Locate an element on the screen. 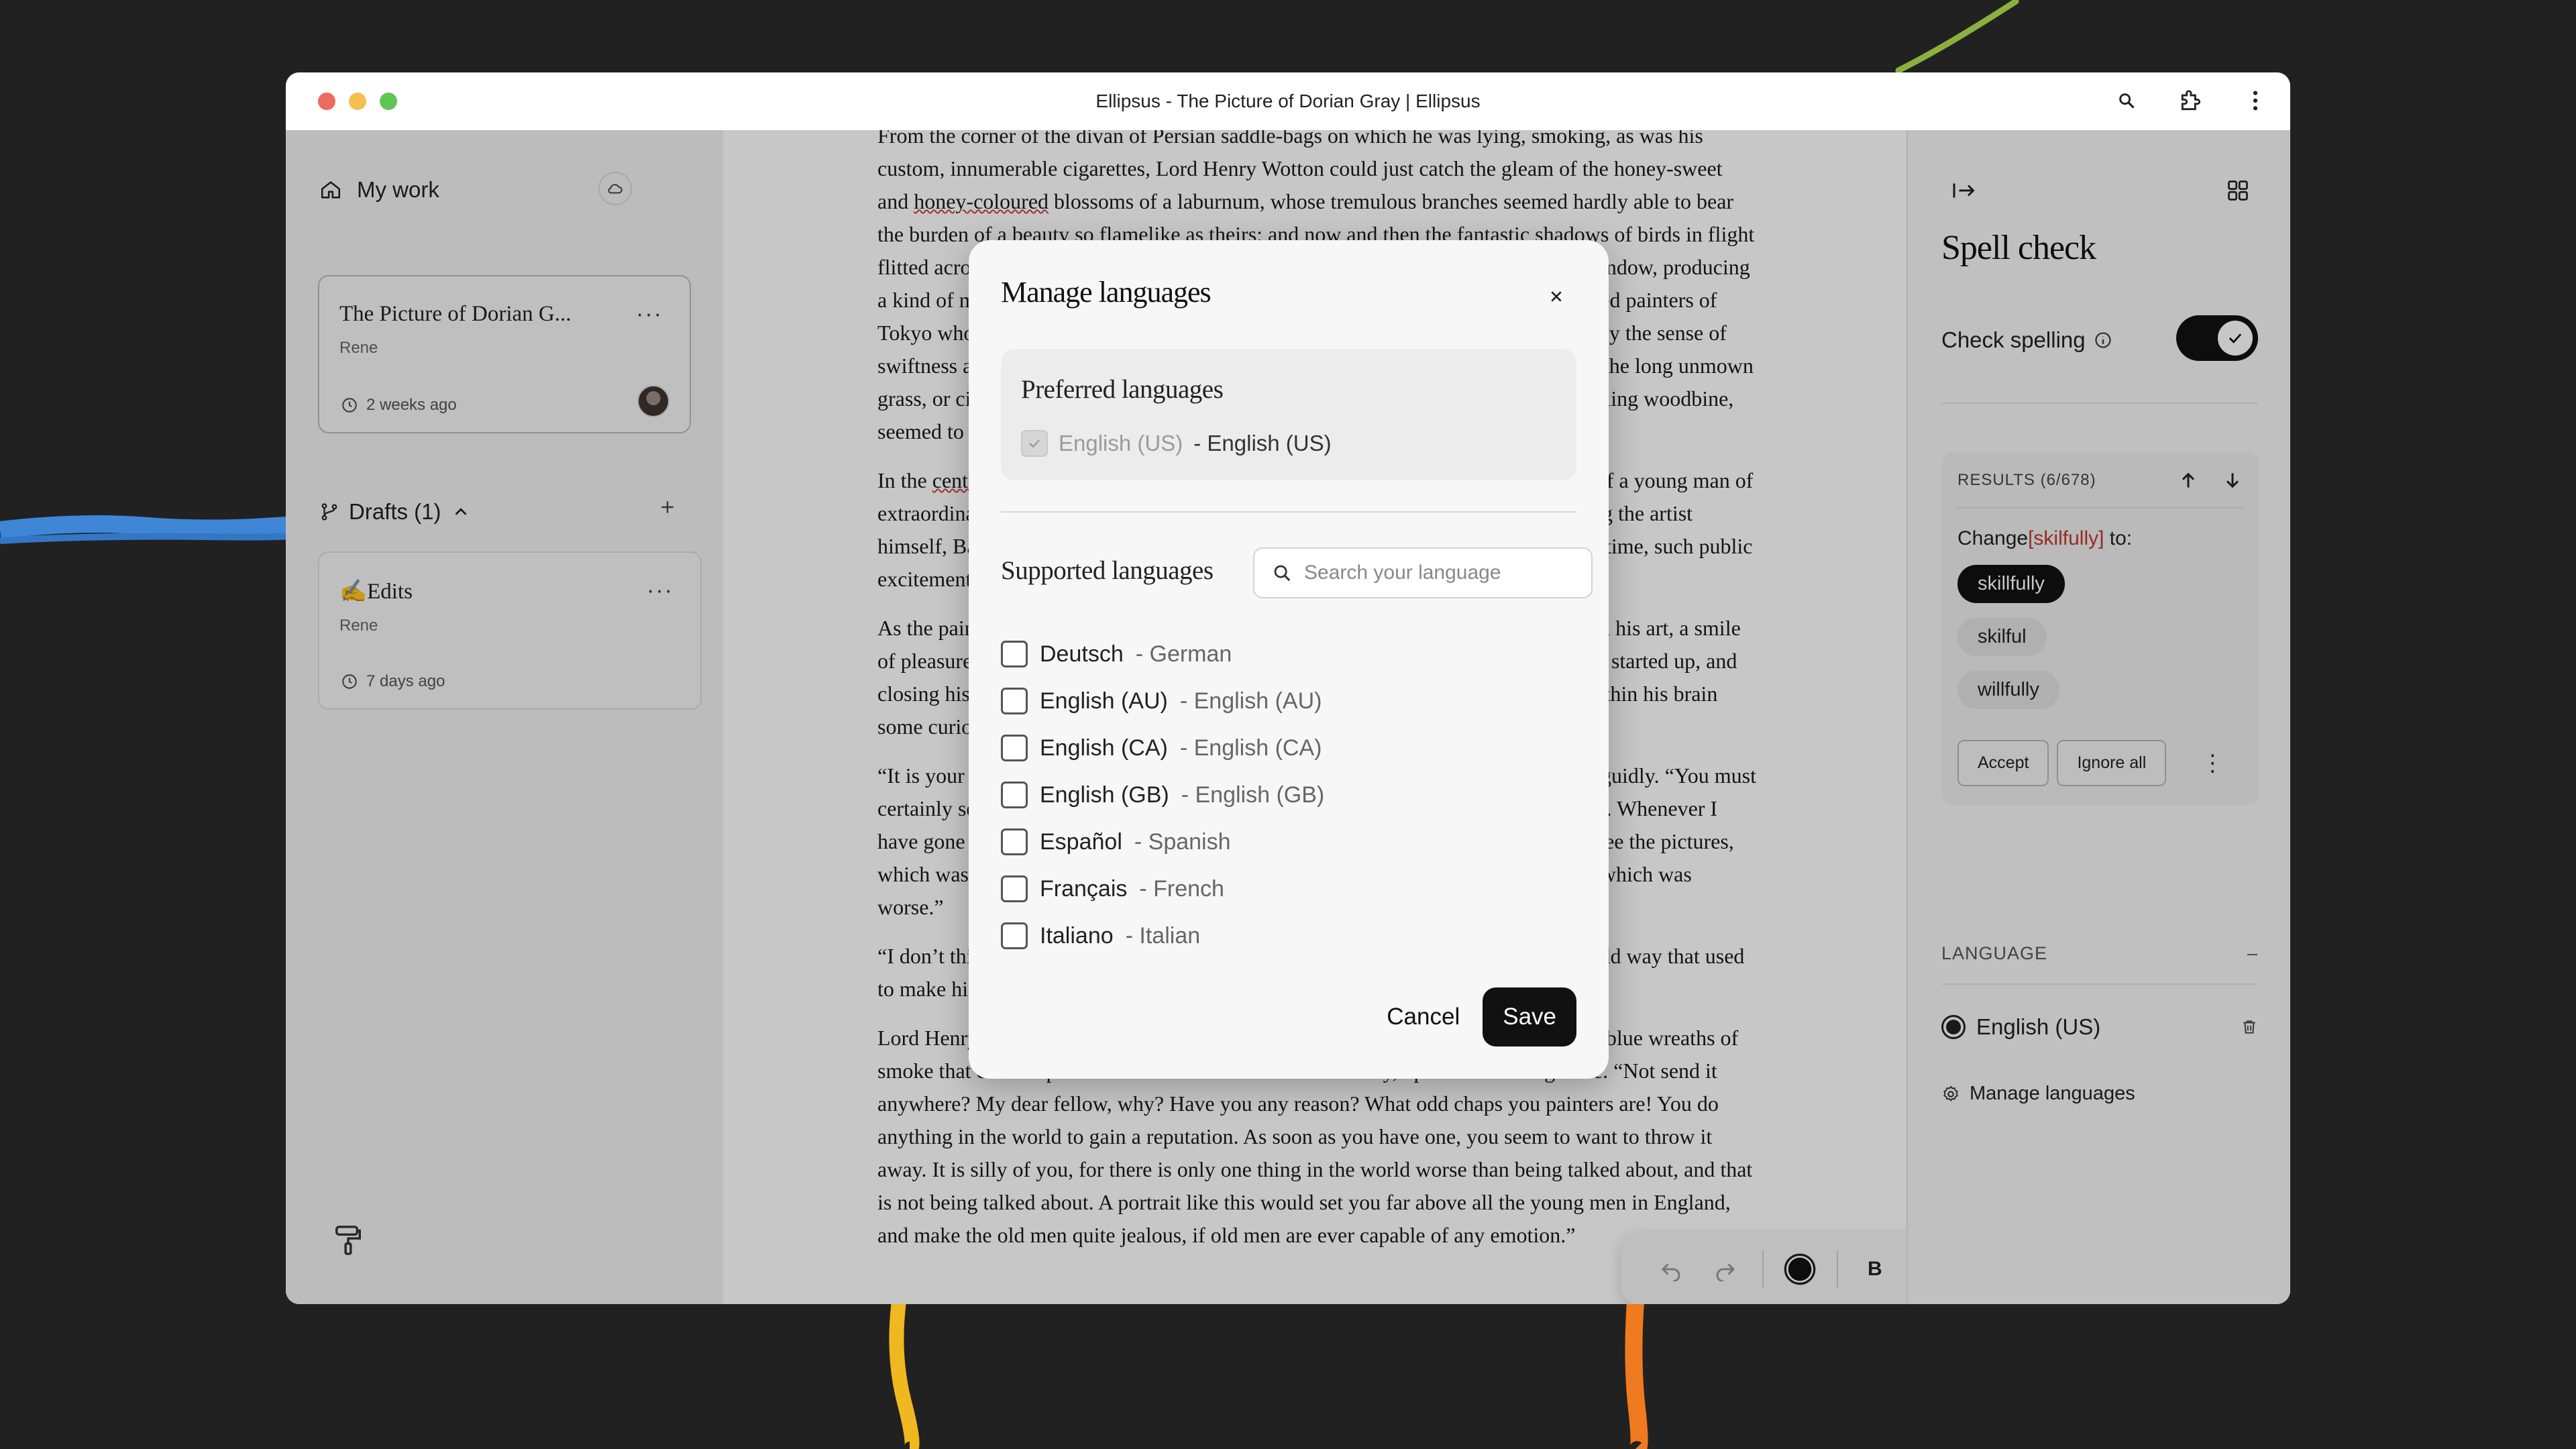  language-option: Español - Spanish is located at coordinates (1162, 841).